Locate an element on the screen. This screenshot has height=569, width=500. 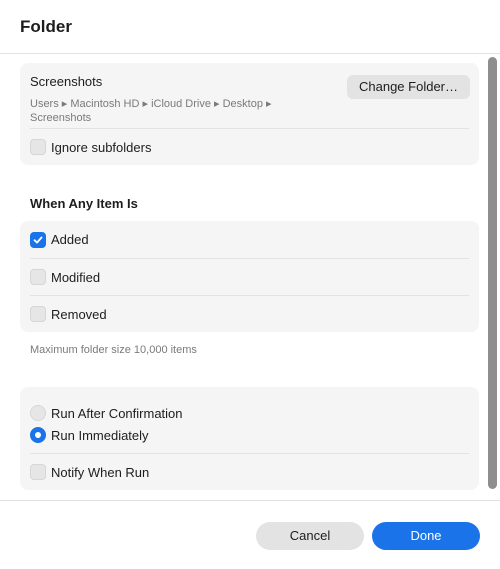
run-after-confirmation-radio is located at coordinates (38, 413).